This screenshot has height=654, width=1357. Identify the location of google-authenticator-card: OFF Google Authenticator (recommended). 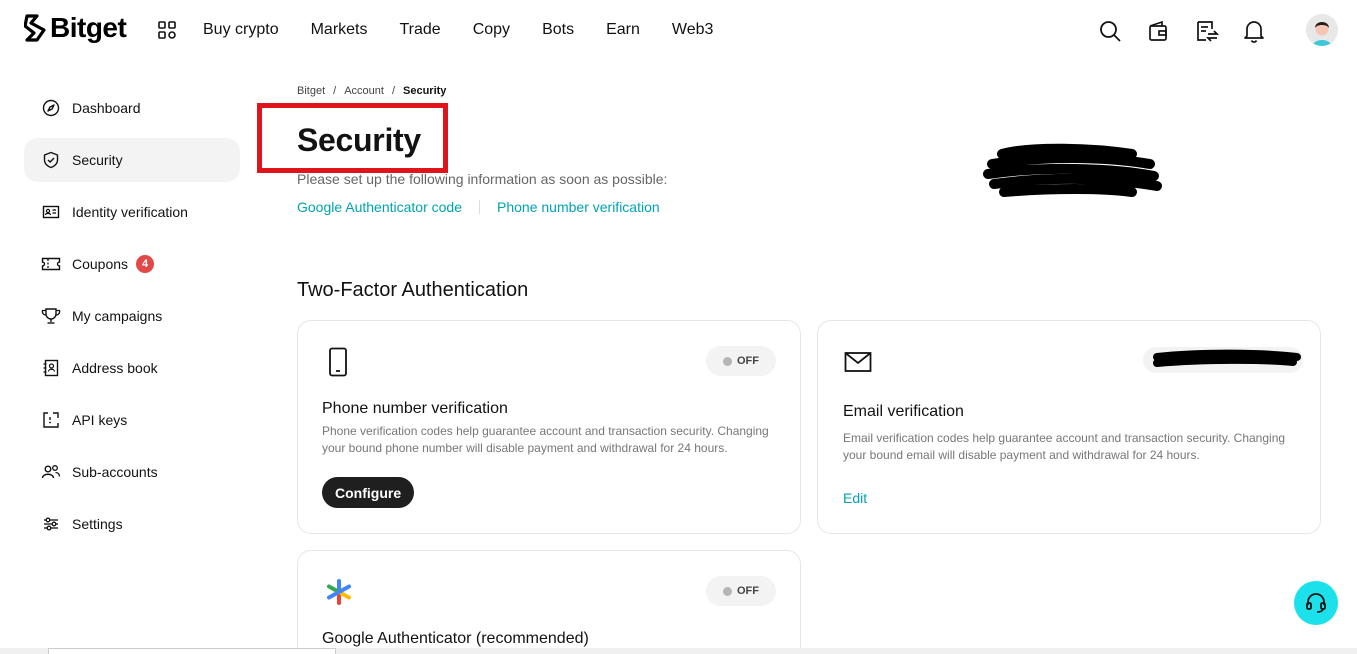
(549, 602).